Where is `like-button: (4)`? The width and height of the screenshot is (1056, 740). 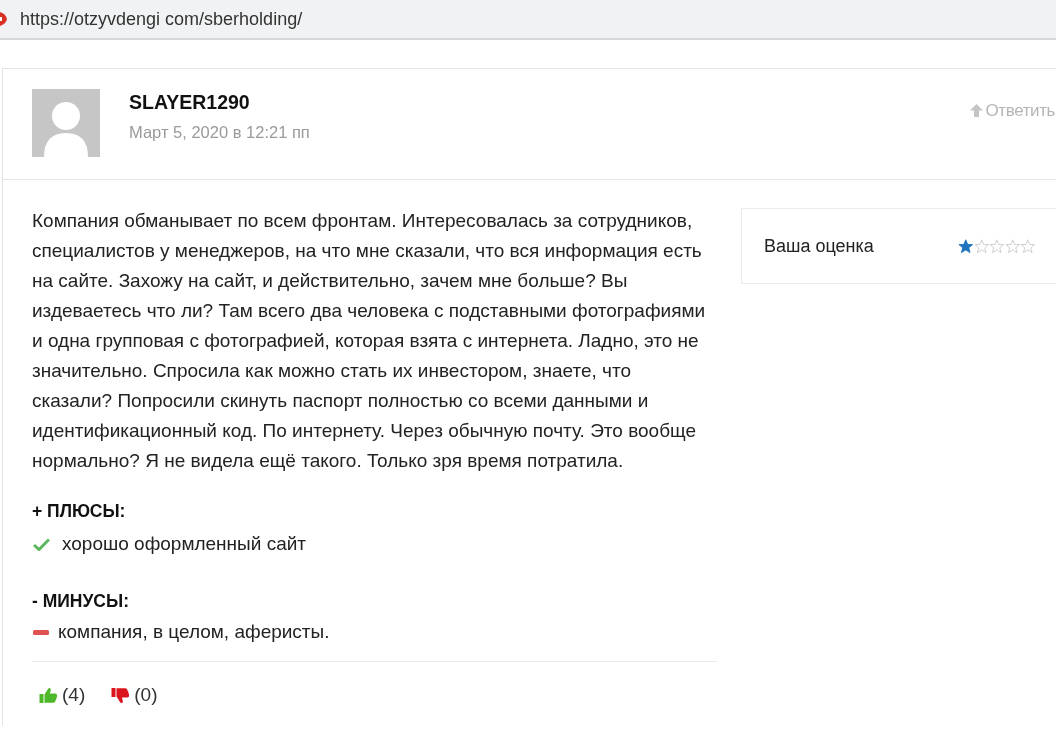 like-button: (4) is located at coordinates (62, 695).